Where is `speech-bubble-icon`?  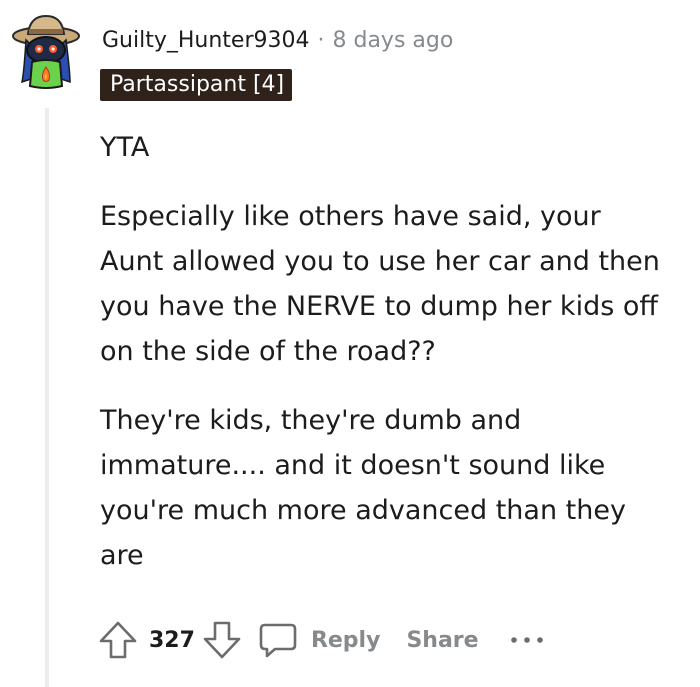 speech-bubble-icon is located at coordinates (278, 640).